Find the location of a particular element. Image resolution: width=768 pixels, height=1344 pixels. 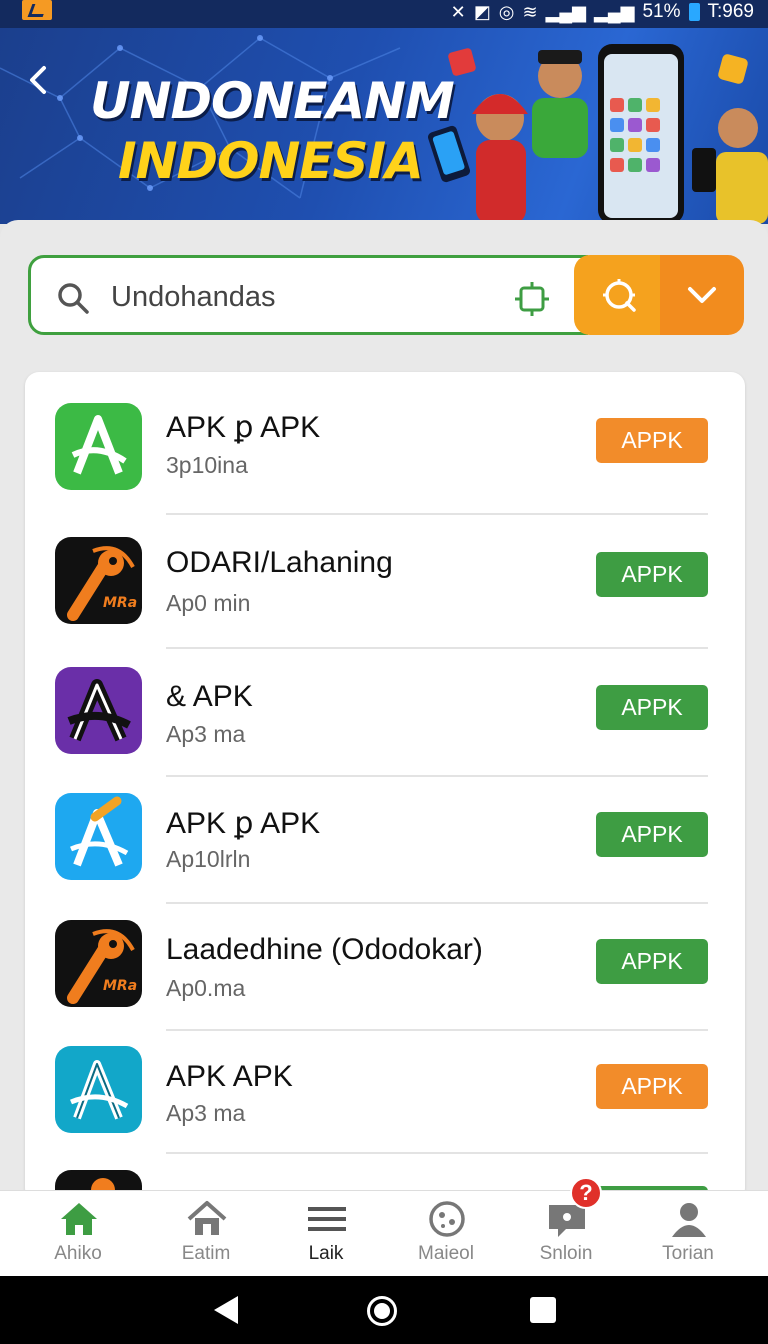

battery-icon is located at coordinates (694, 12).